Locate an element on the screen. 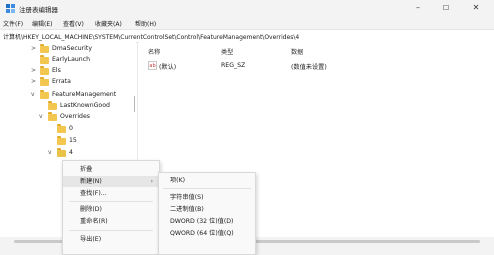 This screenshot has height=255, width=494. tree-item-earlylaunch: EarlyLaunch is located at coordinates (68, 60).